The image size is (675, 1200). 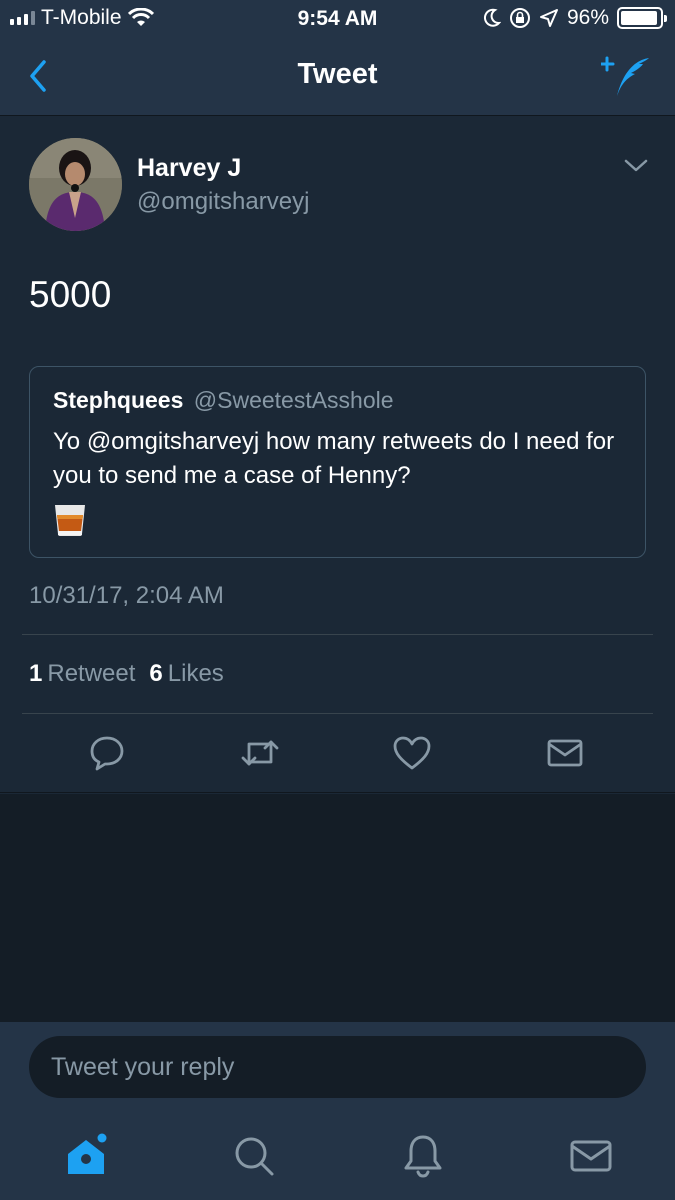 I want to click on home-icon, so click(x=87, y=1153).